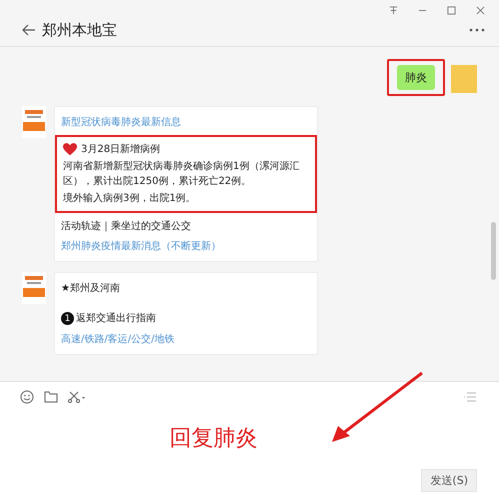 The image size is (499, 500). Describe the element at coordinates (70, 149) in the screenshot. I see `heart-icon` at that location.